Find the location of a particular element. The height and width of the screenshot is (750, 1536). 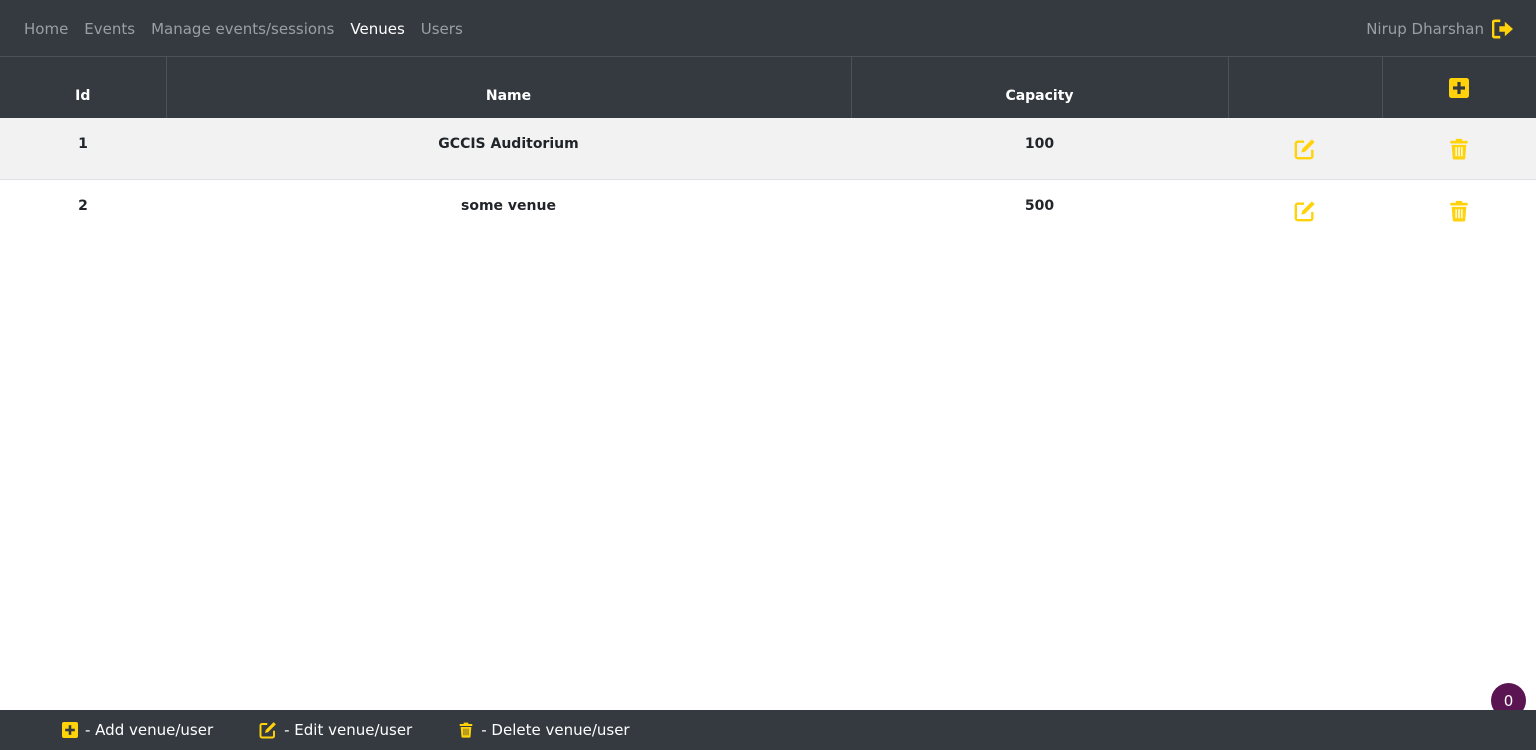

cell-name: GCCIS Auditorium is located at coordinates (508, 144).